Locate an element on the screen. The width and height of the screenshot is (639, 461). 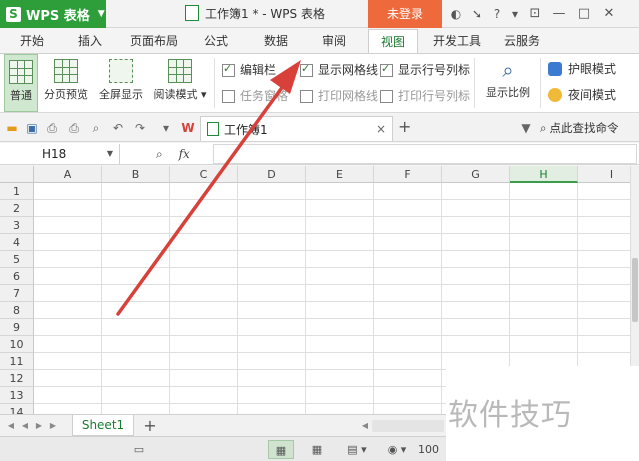
last-sheet-icon: ▶ is located at coordinates (53, 426).